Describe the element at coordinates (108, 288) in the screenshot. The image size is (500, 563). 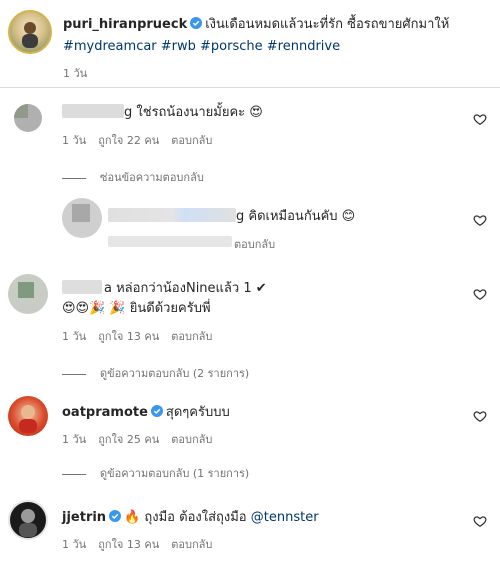
I see `comment-username-suffix-3: a` at that location.